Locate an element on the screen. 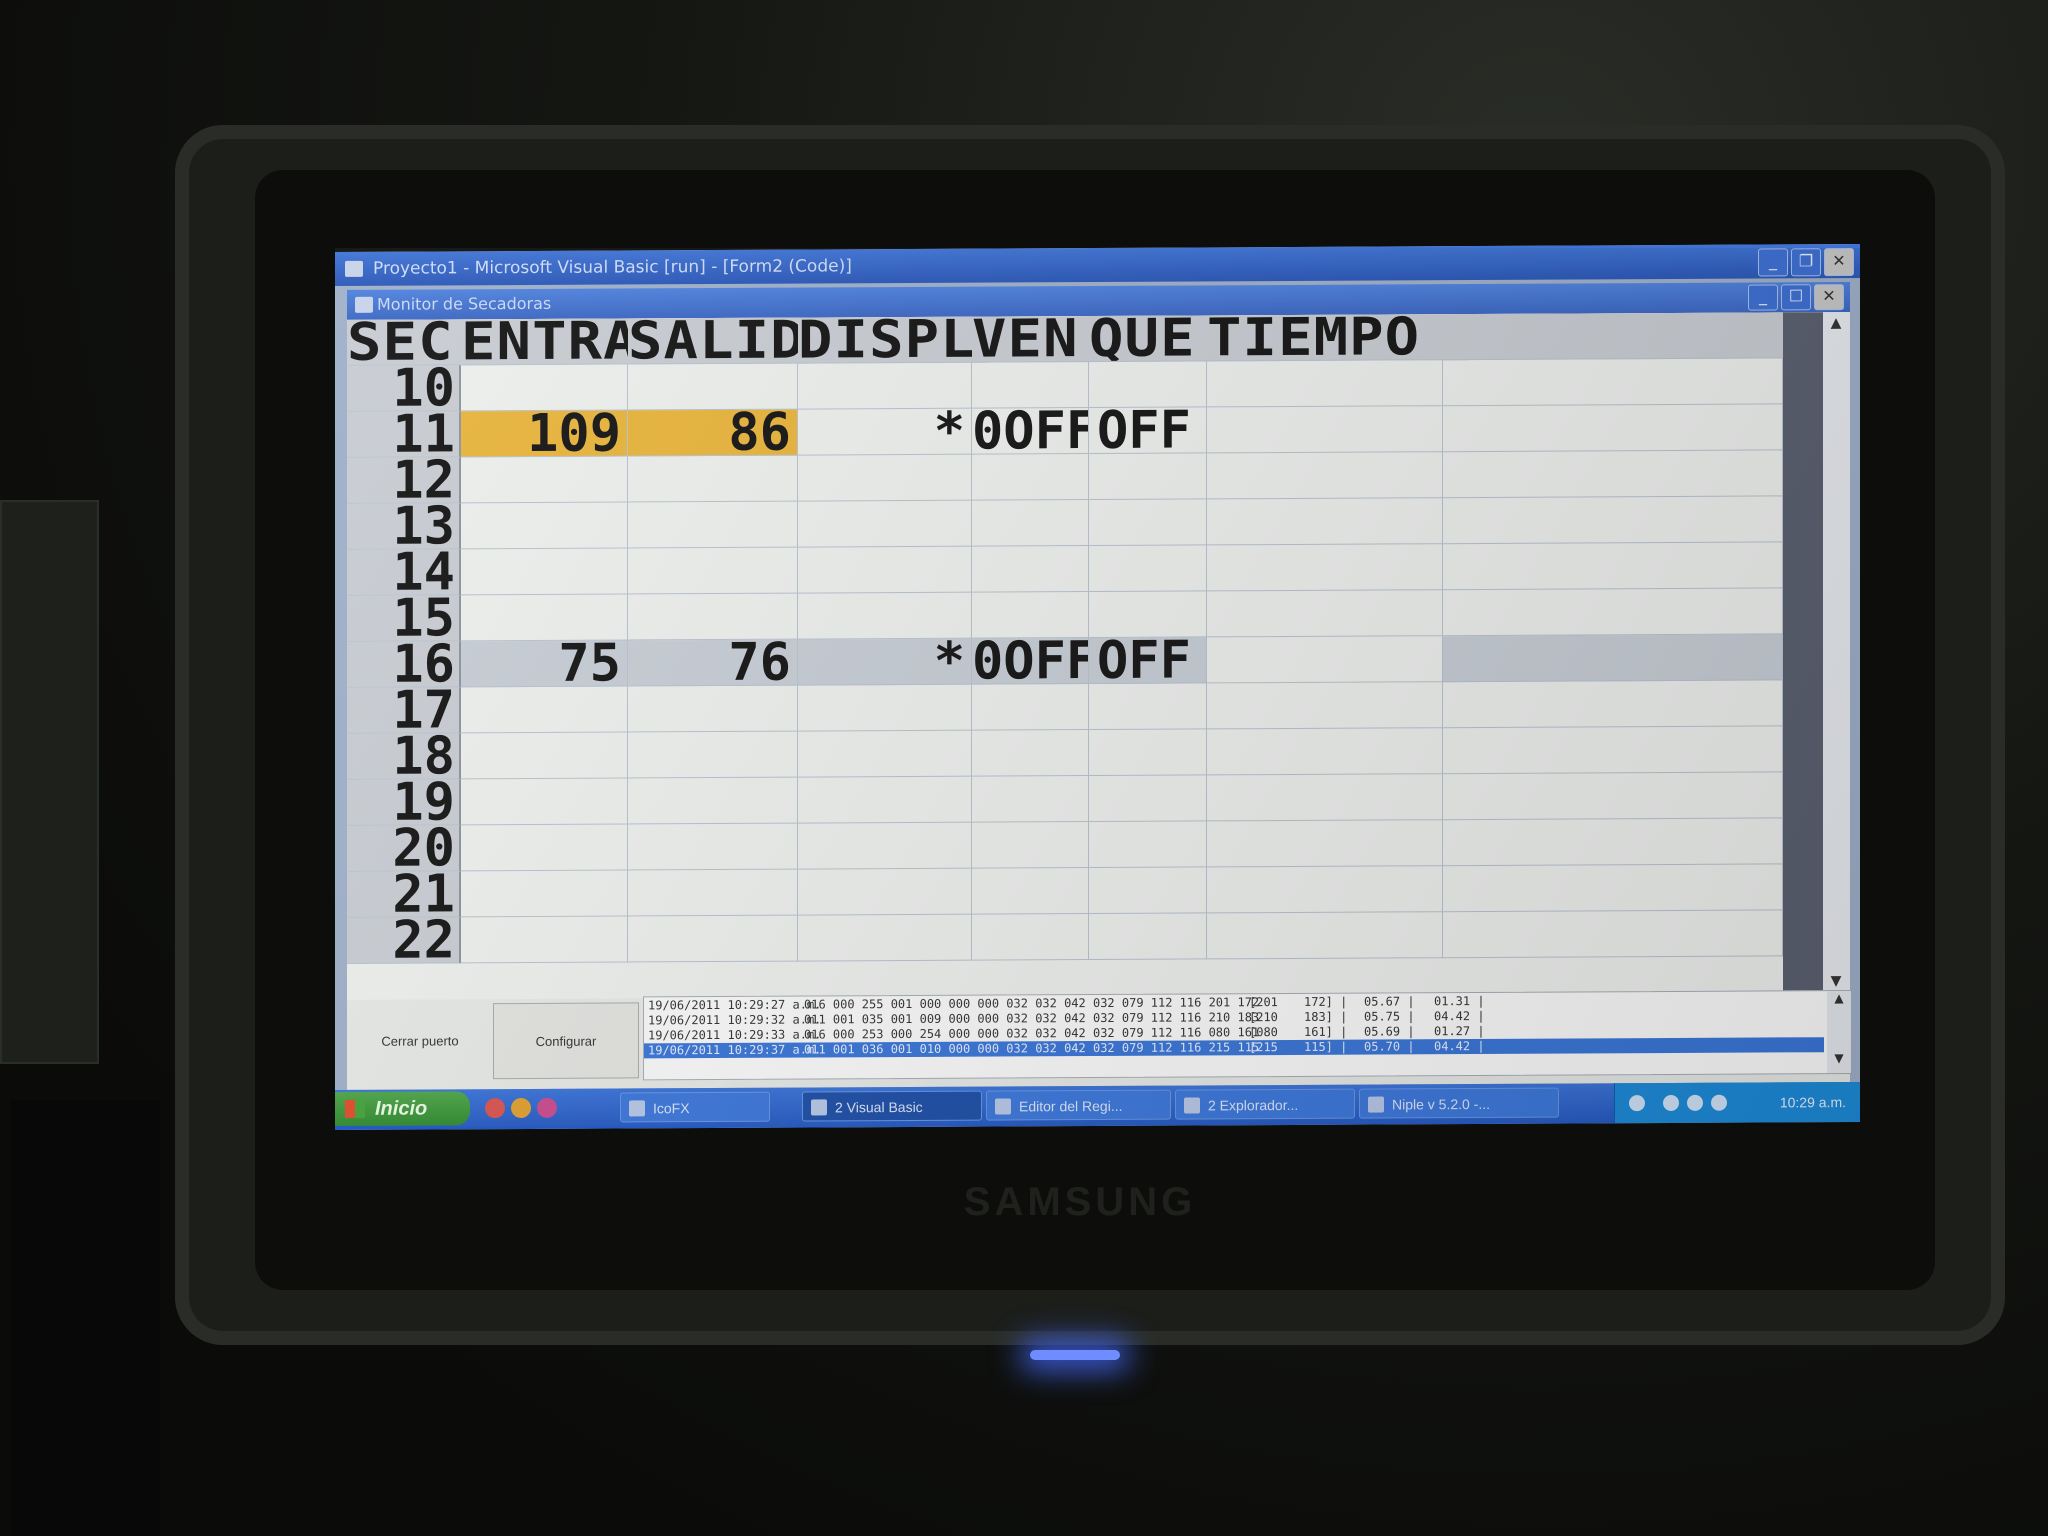 Image resolution: width=2048 pixels, height=1536 pixels. grid-row: 11 109 86 * 0OFF OFF is located at coordinates (1065, 431).